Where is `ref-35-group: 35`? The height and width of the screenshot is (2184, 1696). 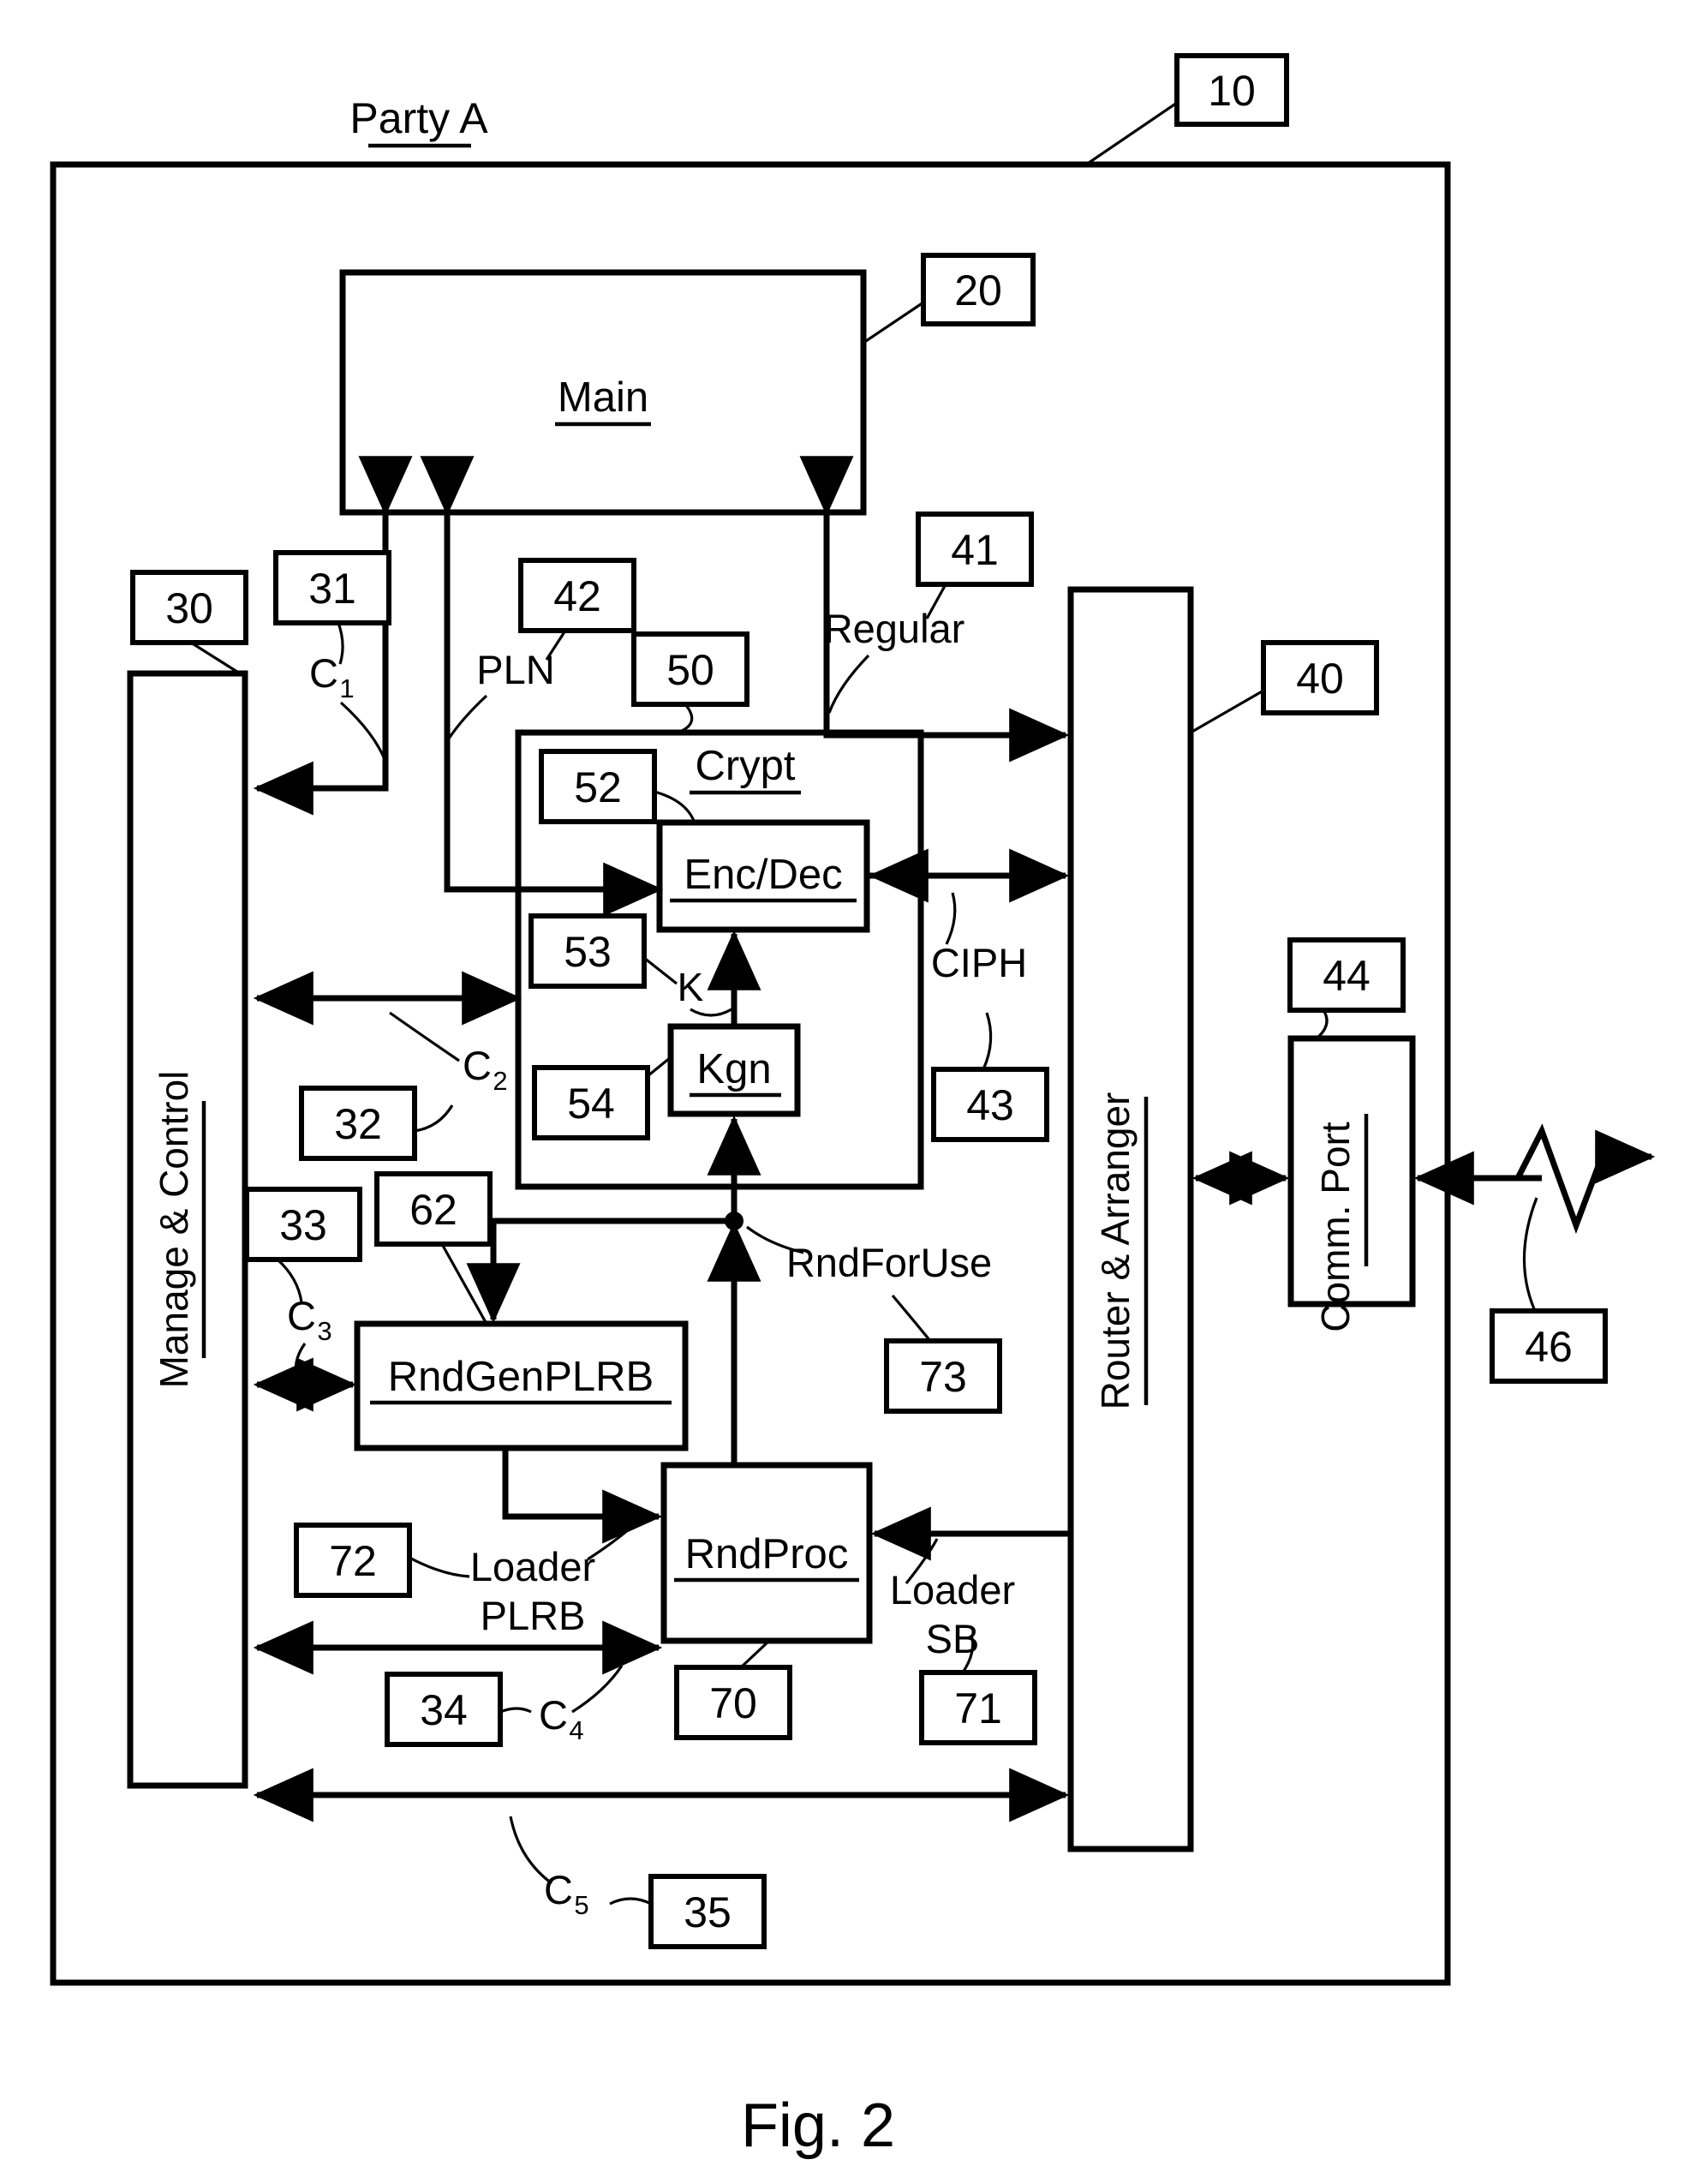 ref-35-group: 35 is located at coordinates (688, 1912).